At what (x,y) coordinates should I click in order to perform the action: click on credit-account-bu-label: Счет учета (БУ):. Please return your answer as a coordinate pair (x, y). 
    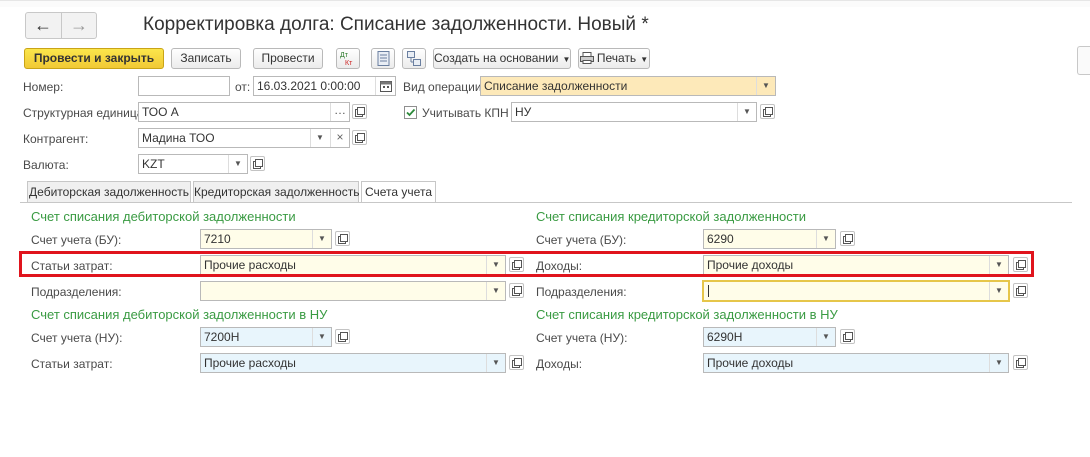
    Looking at the image, I should click on (581, 240).